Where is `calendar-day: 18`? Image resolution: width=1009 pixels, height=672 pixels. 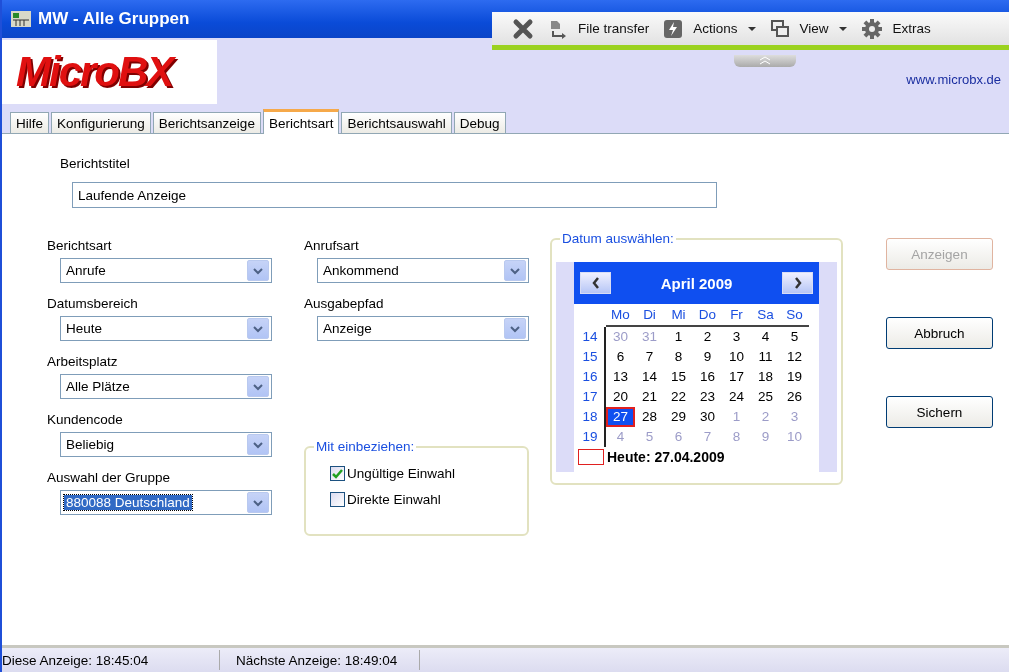
calendar-day: 18 is located at coordinates (765, 377).